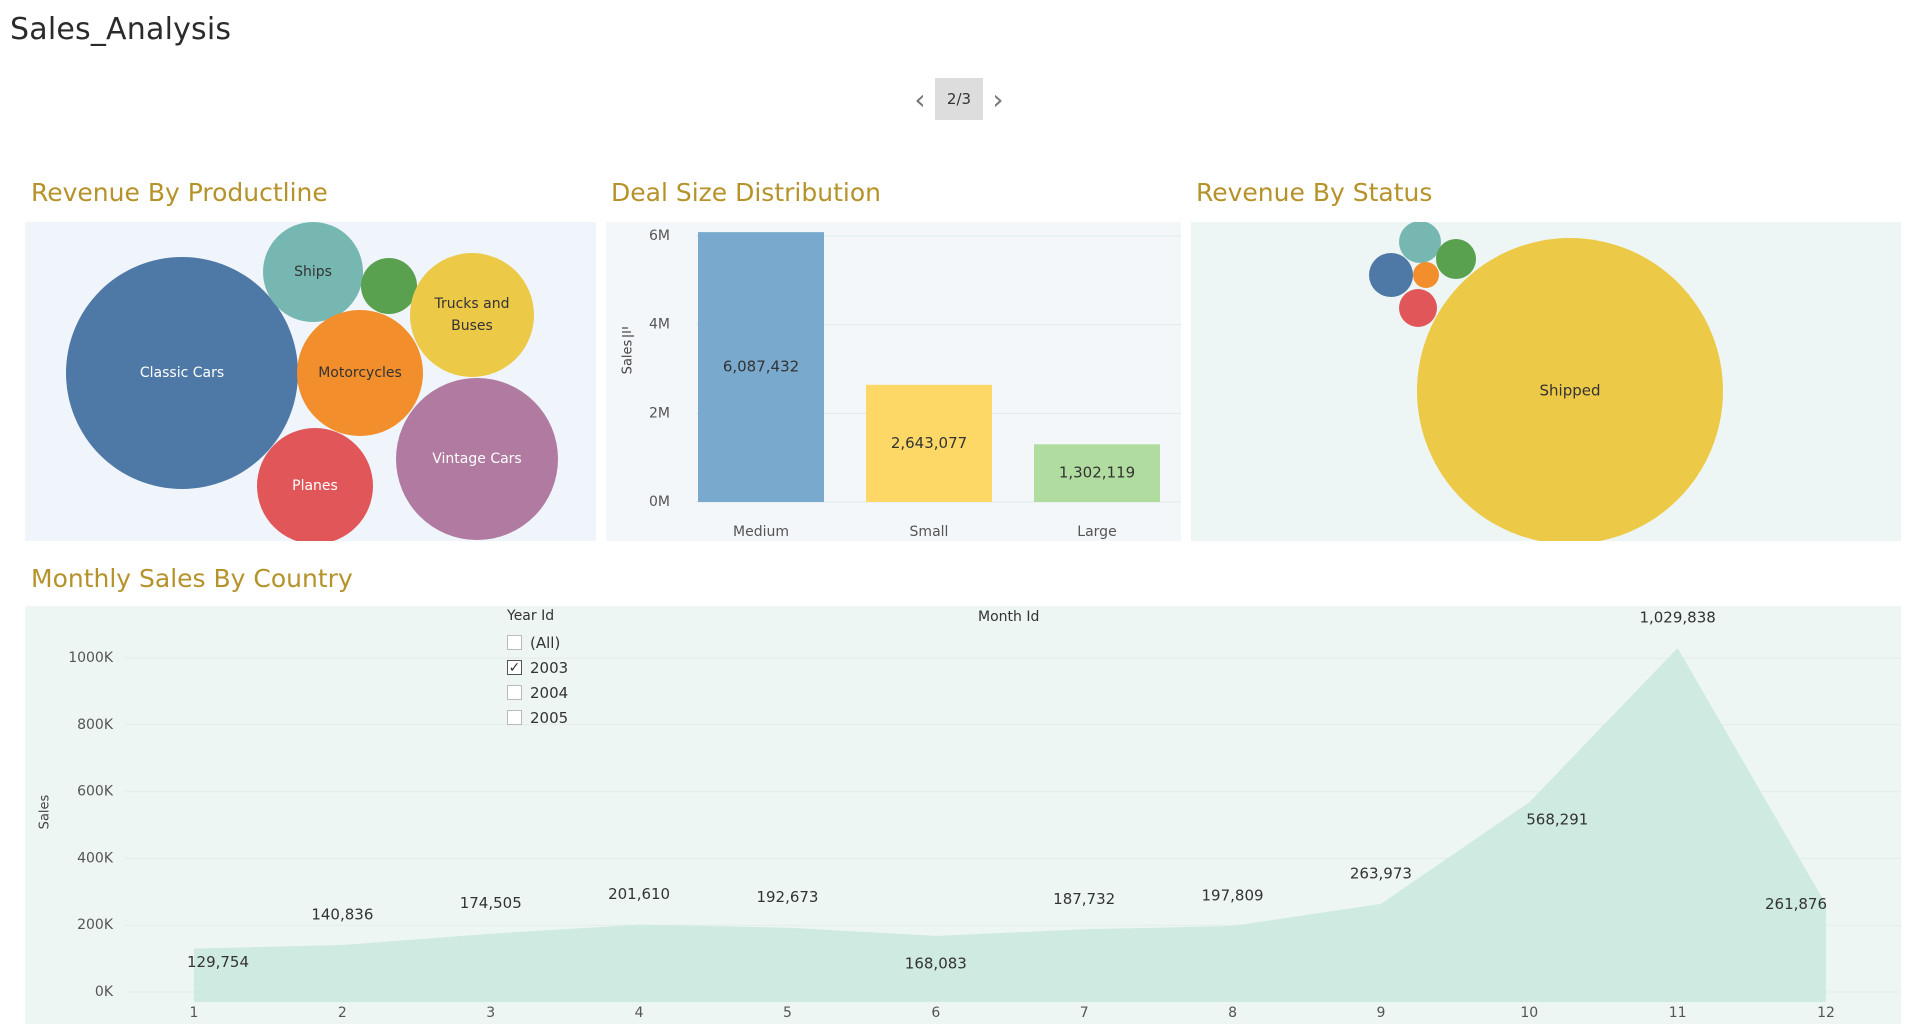 The height and width of the screenshot is (1035, 1910). Describe the element at coordinates (1084, 1013) in the screenshot. I see `x-tick-label: 7` at that location.